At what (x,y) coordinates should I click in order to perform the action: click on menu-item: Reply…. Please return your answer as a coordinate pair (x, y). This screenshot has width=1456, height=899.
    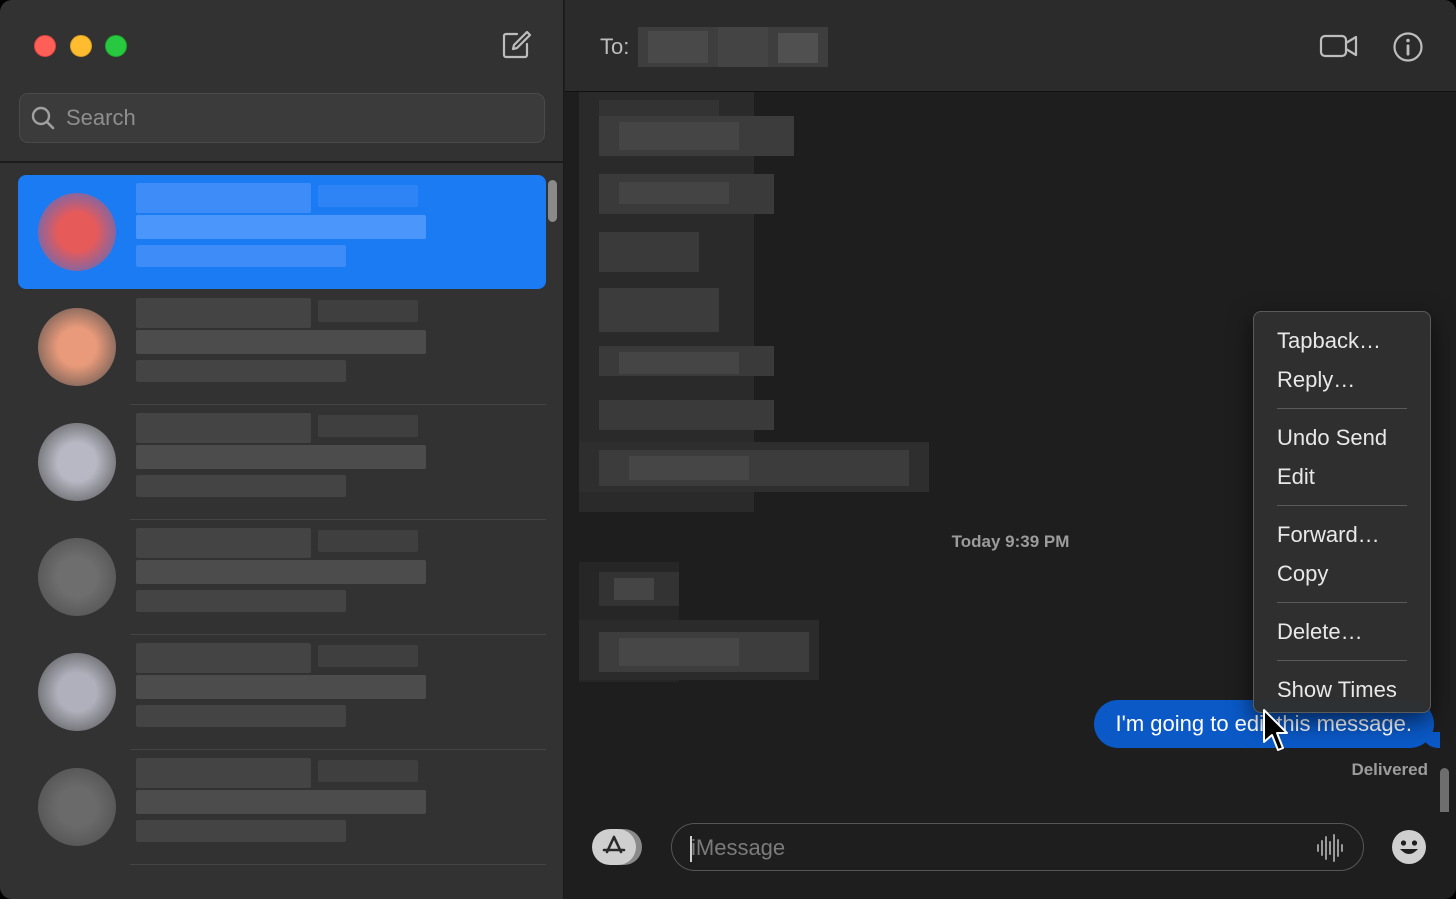
    Looking at the image, I should click on (1342, 379).